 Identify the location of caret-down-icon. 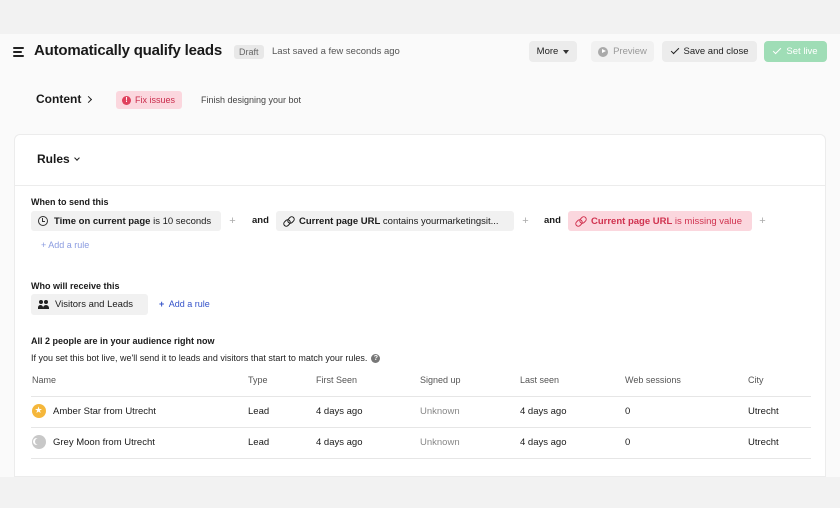
(566, 51).